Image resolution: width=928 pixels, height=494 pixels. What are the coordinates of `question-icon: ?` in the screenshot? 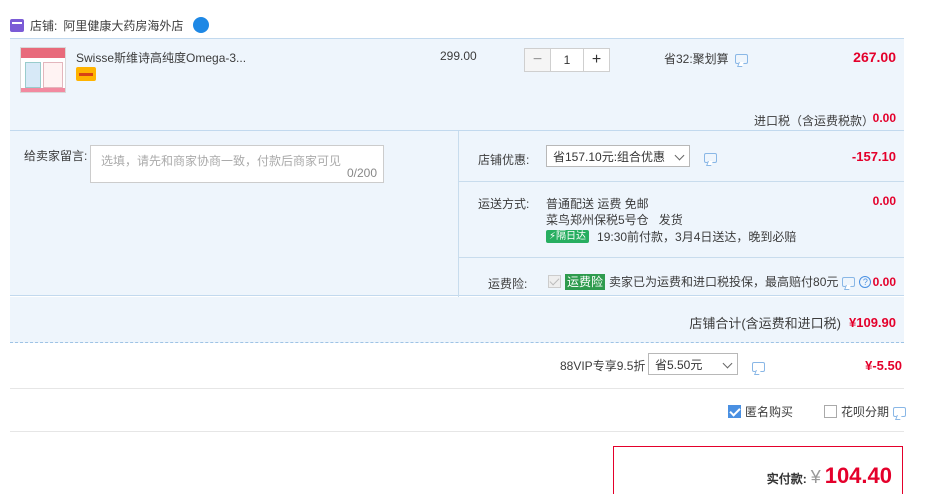 It's located at (865, 281).